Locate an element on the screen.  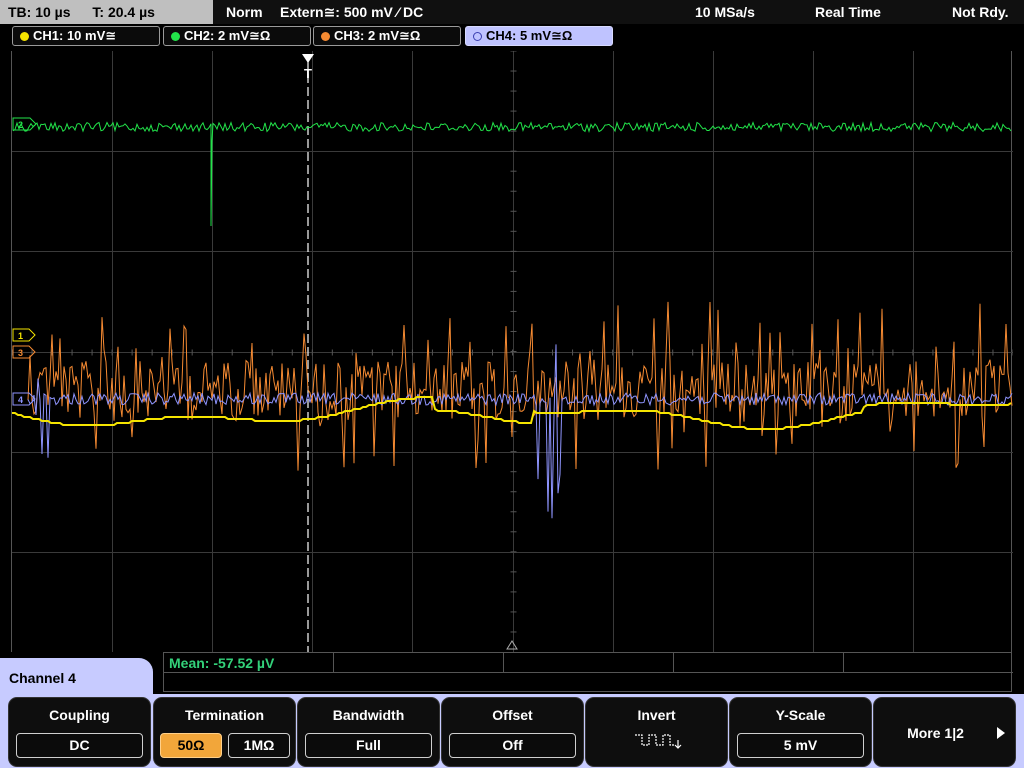
tab-ch3-label: CH3: 2 mV≅Ω is located at coordinates (377, 35).